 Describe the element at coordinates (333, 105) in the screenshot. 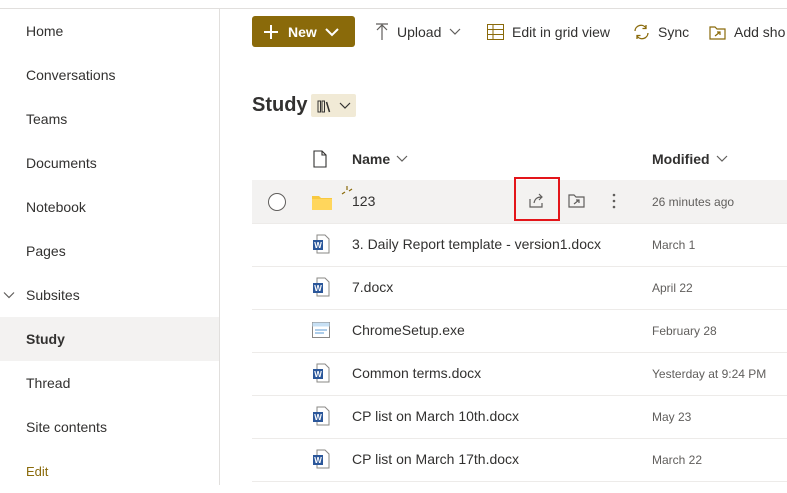

I see `view-options-button` at that location.